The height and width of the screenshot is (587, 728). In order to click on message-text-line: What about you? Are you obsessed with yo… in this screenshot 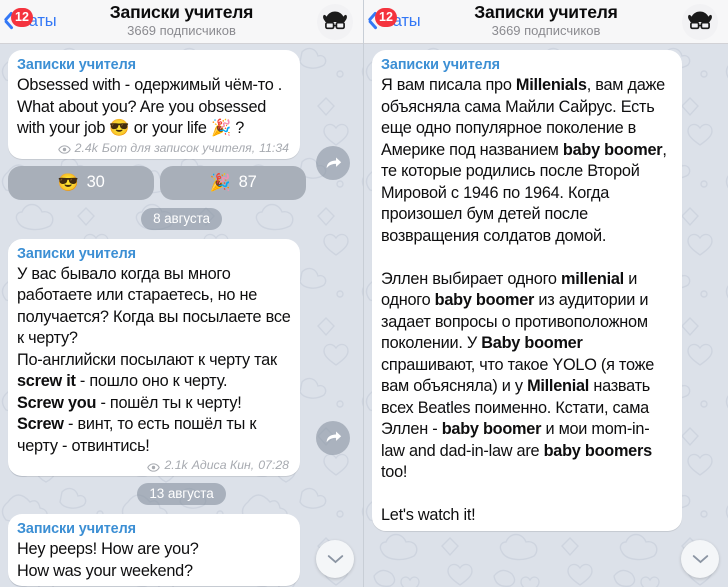, I will do `click(144, 117)`.